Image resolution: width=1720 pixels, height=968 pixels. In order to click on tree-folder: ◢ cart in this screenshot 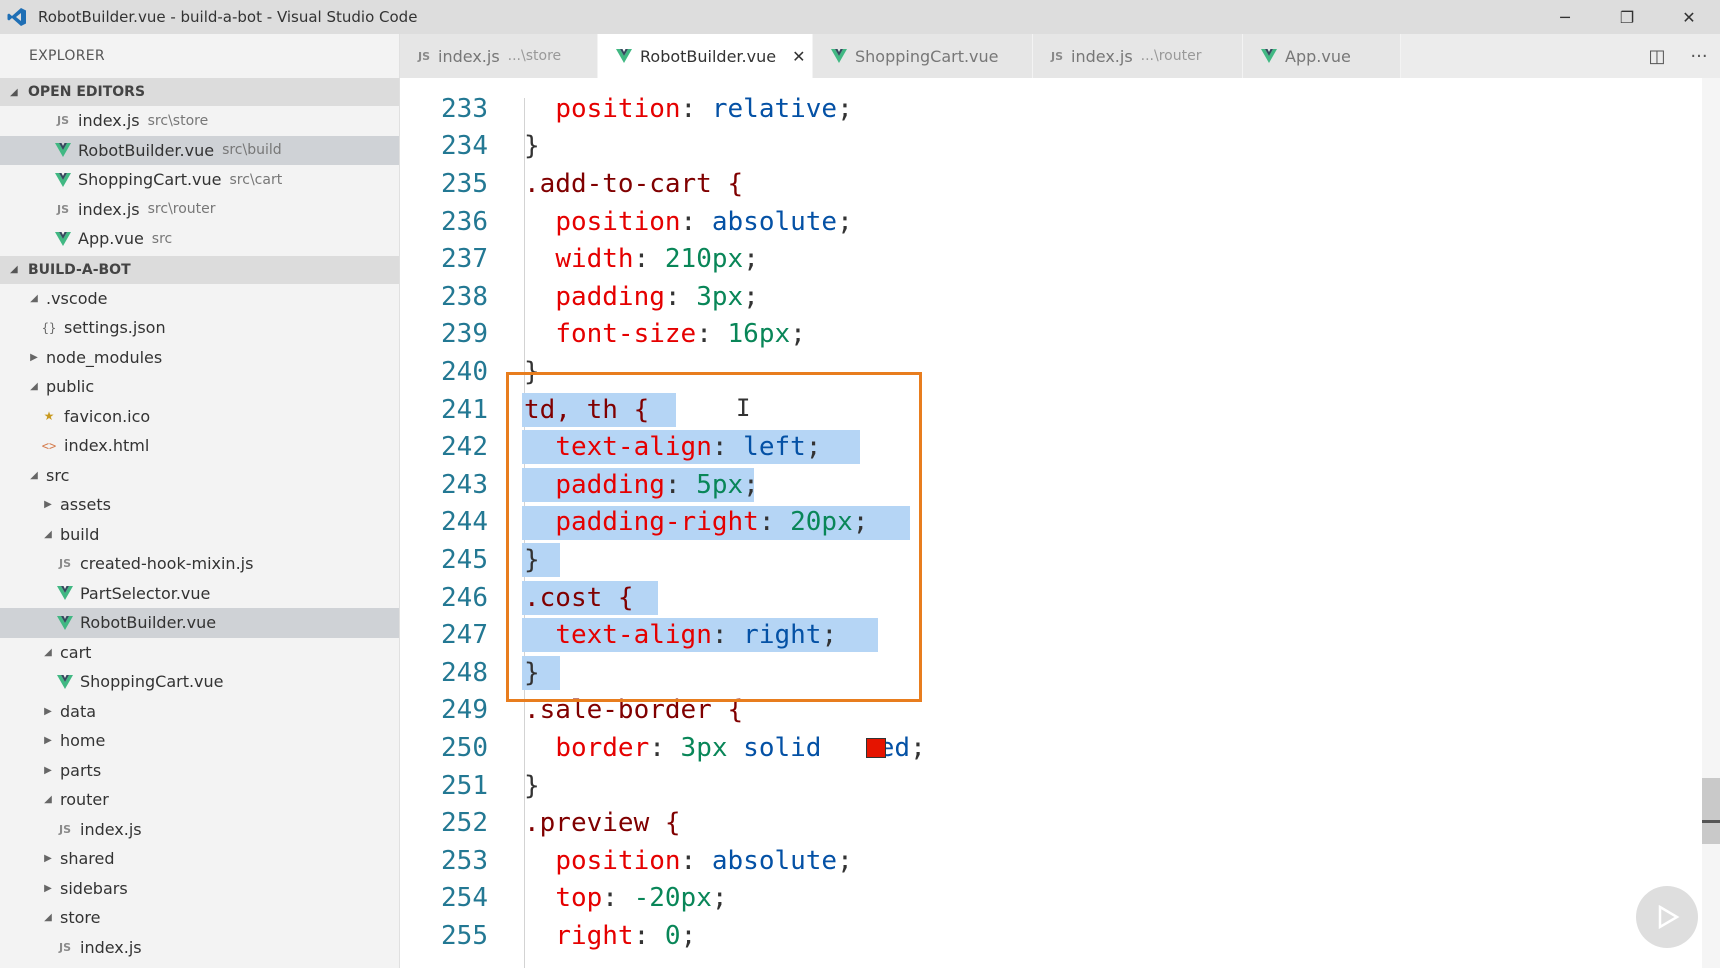, I will do `click(199, 653)`.